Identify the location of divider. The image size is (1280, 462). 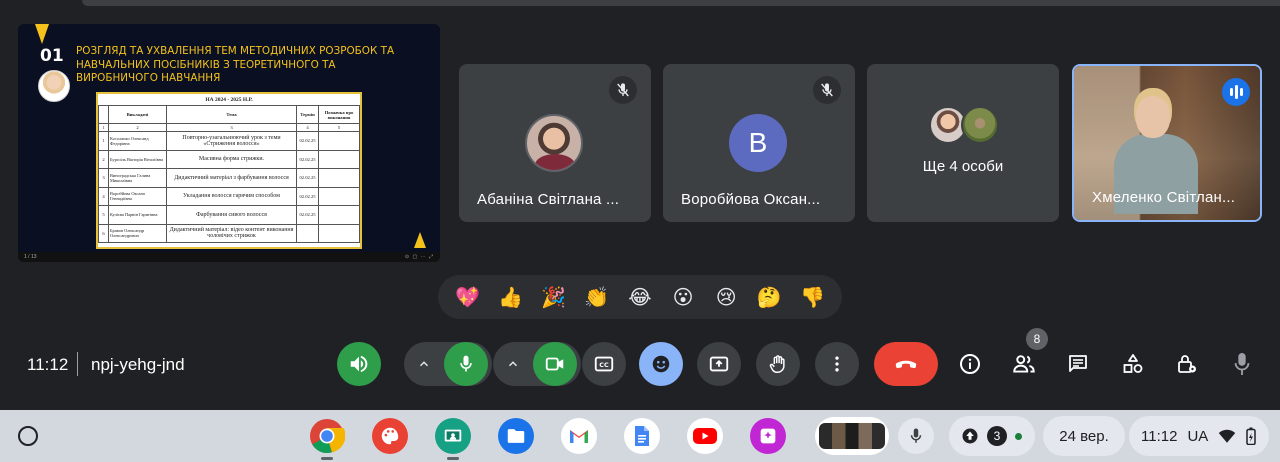
(77, 364).